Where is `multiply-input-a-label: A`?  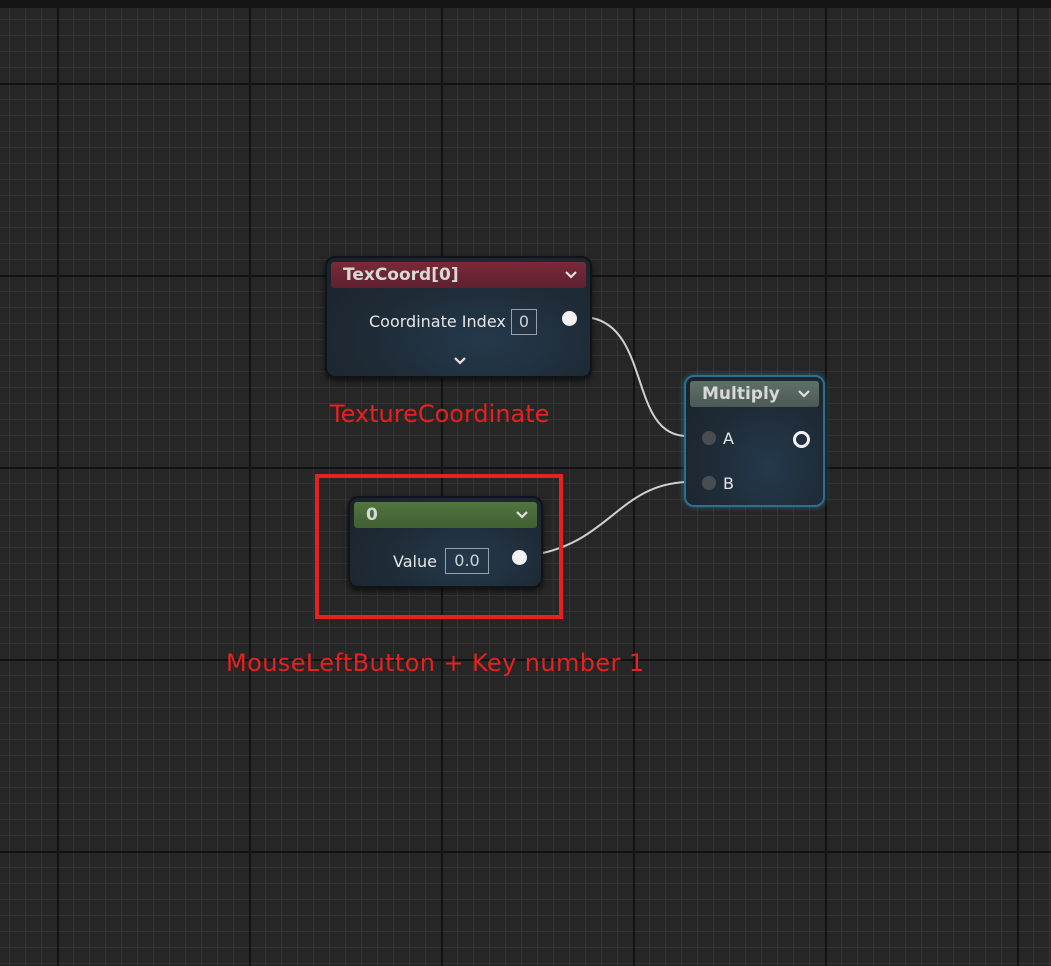 multiply-input-a-label: A is located at coordinates (728, 438).